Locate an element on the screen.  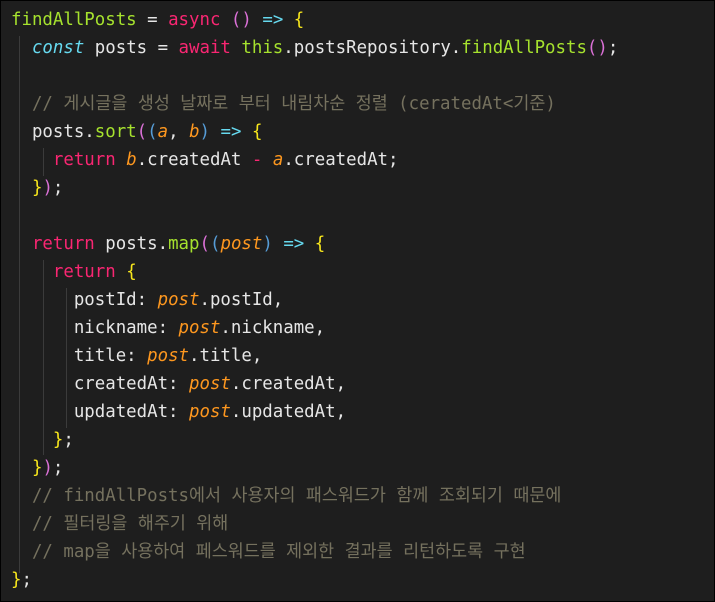
code-comment: // 게시글을 생성 날짜로 부터 내림차순 정렬 (ceratedAt<기준) is located at coordinates (283, 104).